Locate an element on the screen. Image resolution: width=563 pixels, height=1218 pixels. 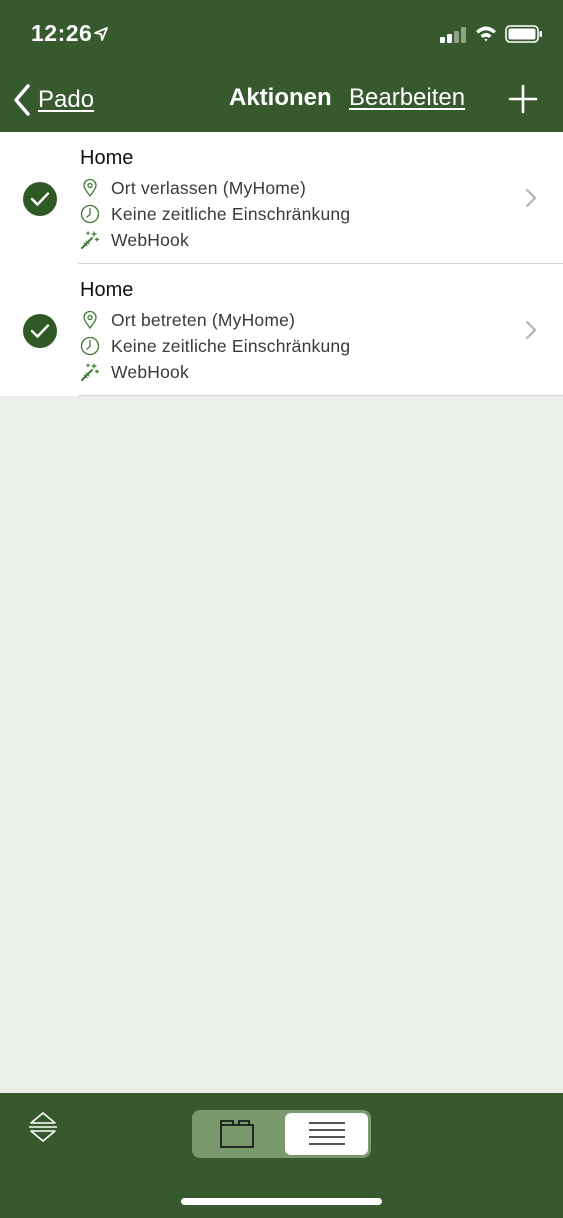
trigger-location: Ort betreten (MyHome) is located at coordinates (187, 320).